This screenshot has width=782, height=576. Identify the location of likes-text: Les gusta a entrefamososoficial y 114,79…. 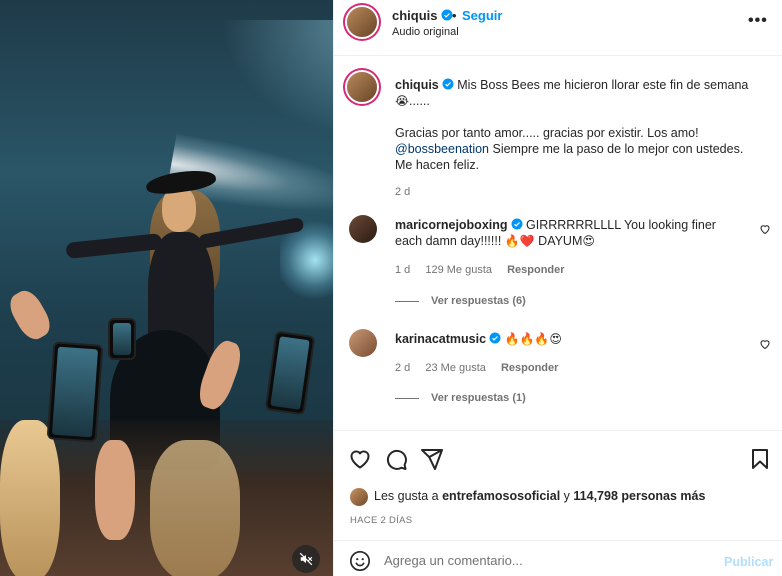
(539, 496).